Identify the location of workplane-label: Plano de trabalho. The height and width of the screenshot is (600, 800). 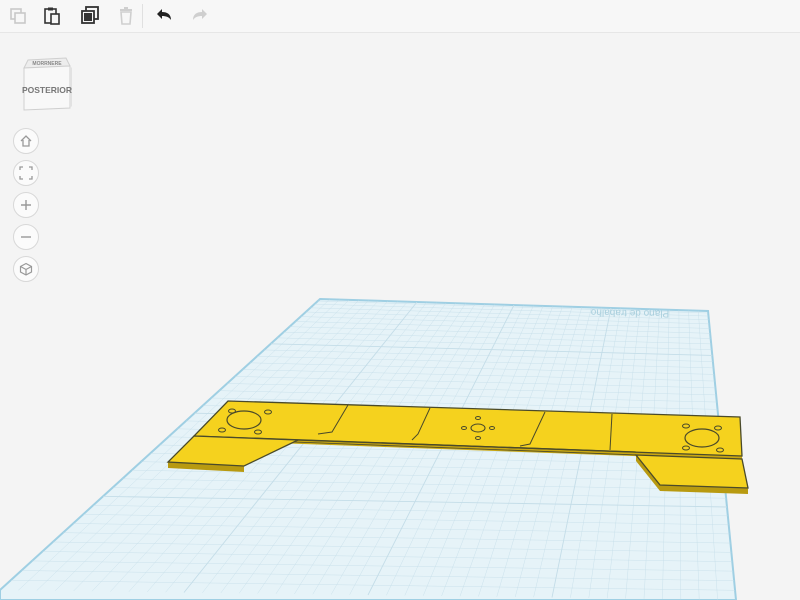
(629, 312).